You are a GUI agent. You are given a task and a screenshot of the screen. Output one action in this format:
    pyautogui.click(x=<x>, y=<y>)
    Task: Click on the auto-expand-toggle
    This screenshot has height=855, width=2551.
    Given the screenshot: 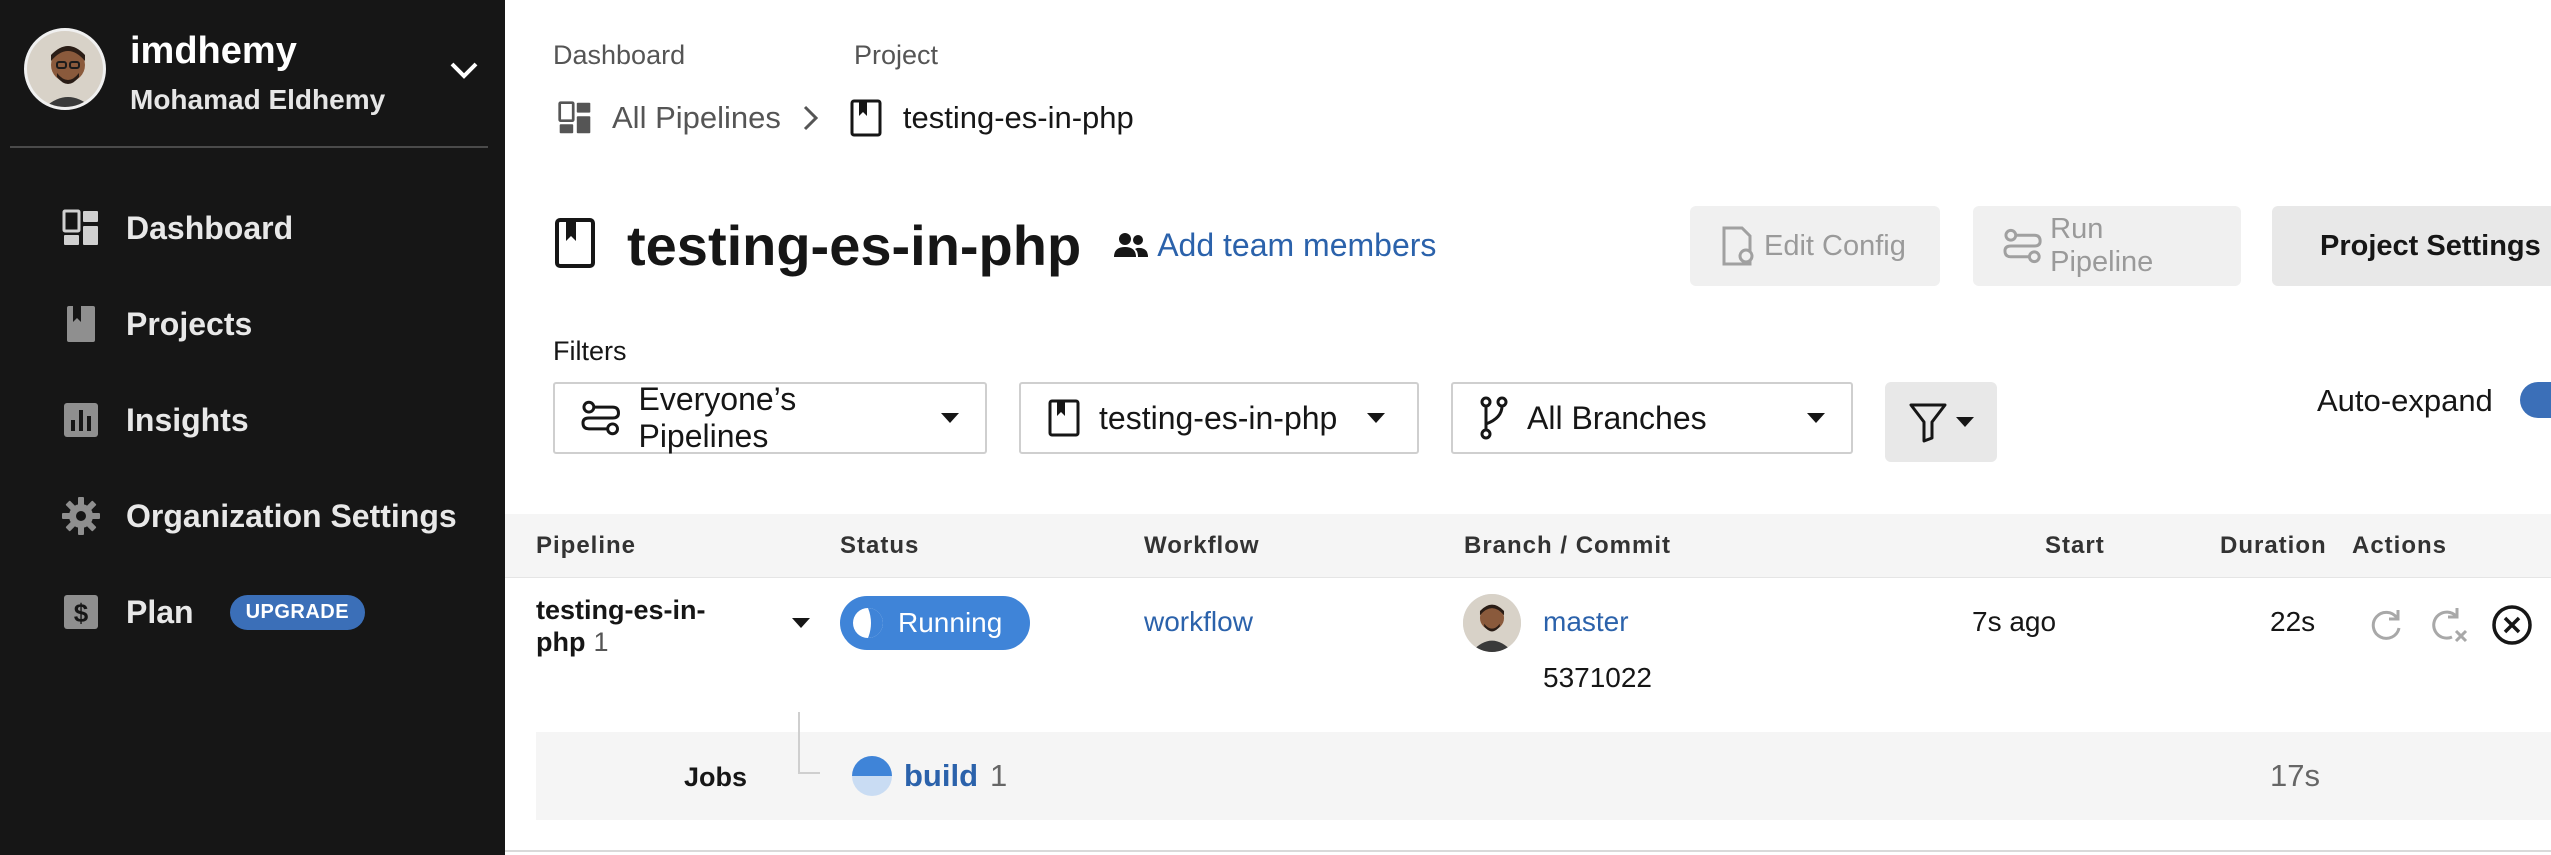 What is the action you would take?
    pyautogui.click(x=2535, y=400)
    